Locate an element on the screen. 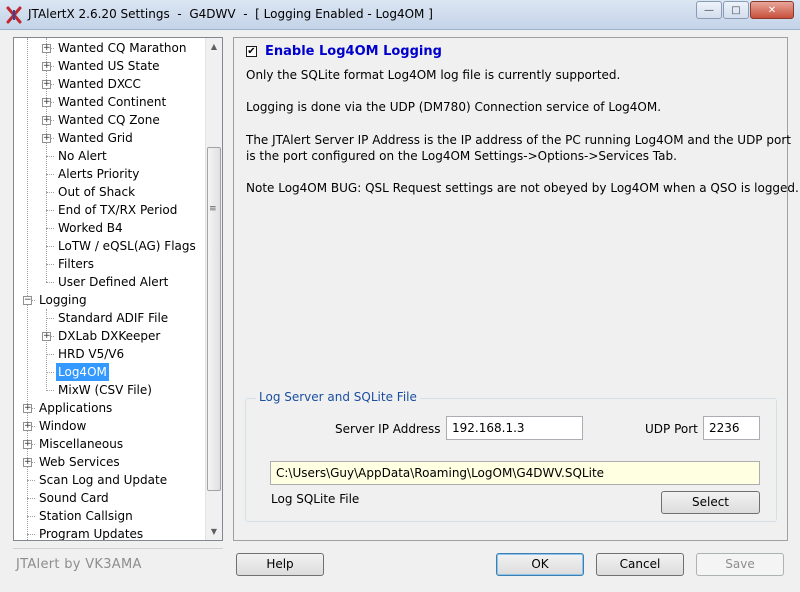 The image size is (800, 592). group-title: Log Server and SQLite File is located at coordinates (338, 397).